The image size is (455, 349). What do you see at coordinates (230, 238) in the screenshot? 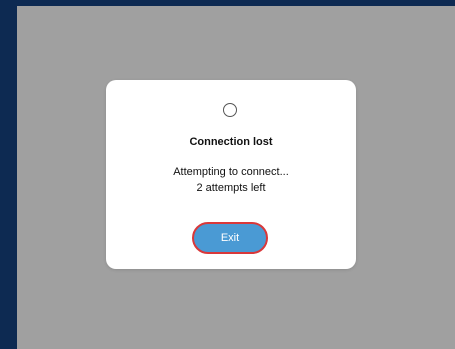
I see `exit-button: Exit` at bounding box center [230, 238].